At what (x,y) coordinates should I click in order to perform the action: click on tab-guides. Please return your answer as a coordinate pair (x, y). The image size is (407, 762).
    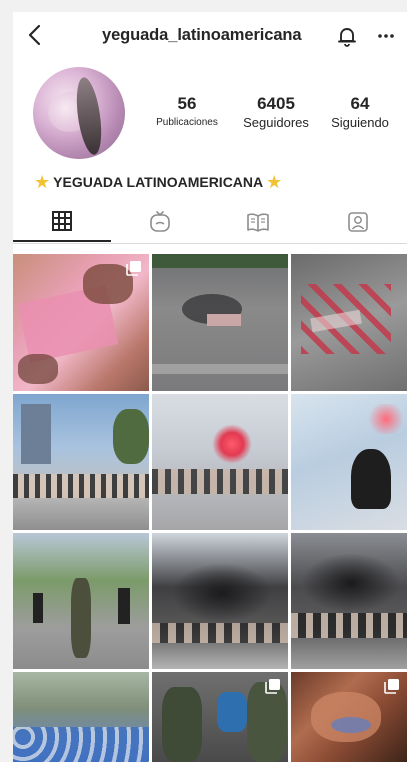
    Looking at the image, I should click on (258, 222).